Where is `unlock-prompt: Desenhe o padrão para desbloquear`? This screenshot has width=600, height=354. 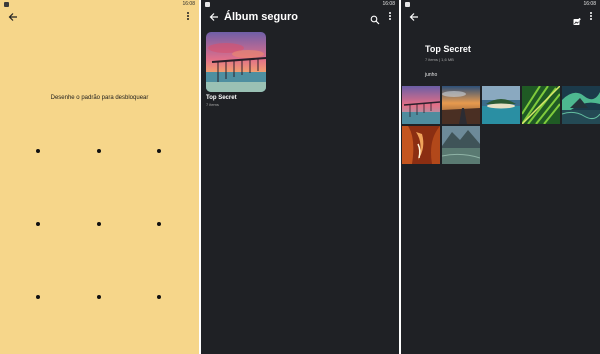
unlock-prompt: Desenhe o padrão para desbloquear is located at coordinates (99, 98).